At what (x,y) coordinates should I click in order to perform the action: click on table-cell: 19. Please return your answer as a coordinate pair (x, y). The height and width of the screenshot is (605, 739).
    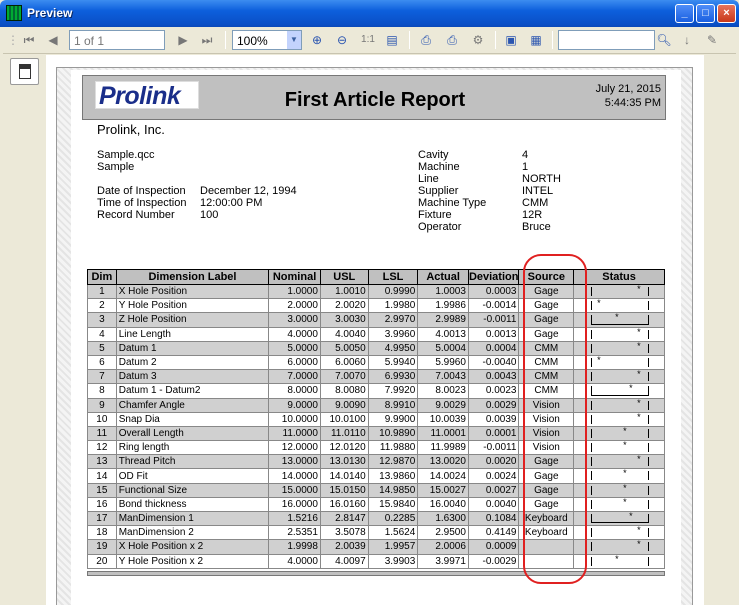
    Looking at the image, I should click on (102, 547).